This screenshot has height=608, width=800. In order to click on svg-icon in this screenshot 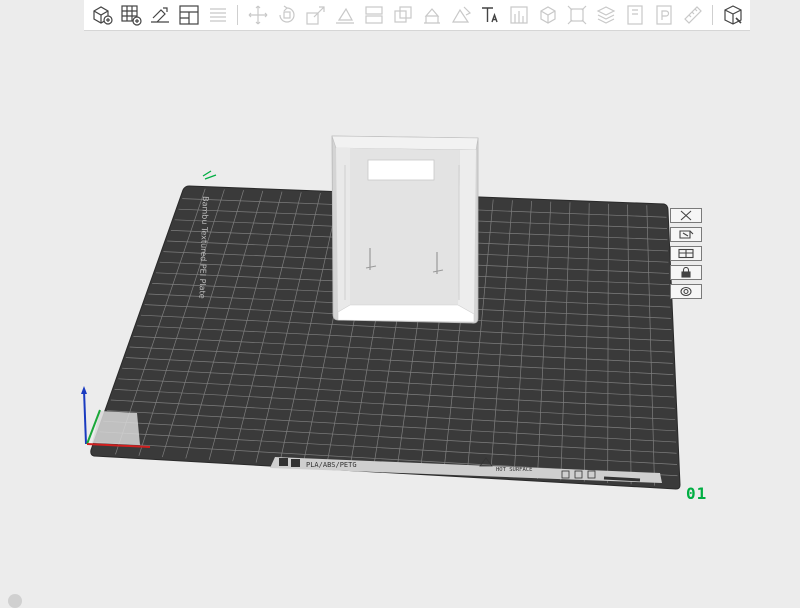, I will do `click(634, 15)`.